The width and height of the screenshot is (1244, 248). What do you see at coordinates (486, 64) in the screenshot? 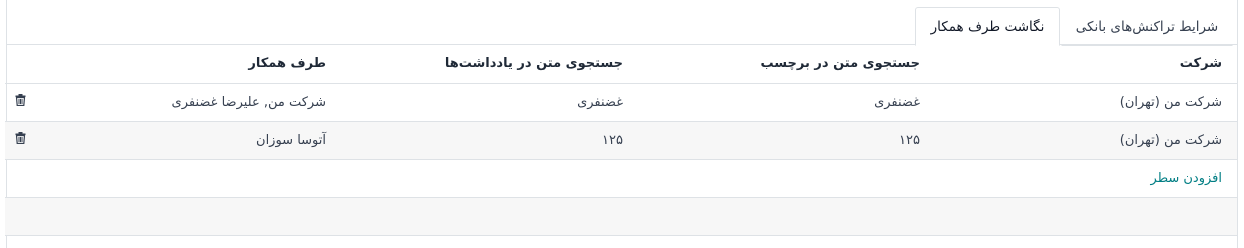
I see `column-header-note-search: جستجوی متن در یادداشت‌ها` at bounding box center [486, 64].